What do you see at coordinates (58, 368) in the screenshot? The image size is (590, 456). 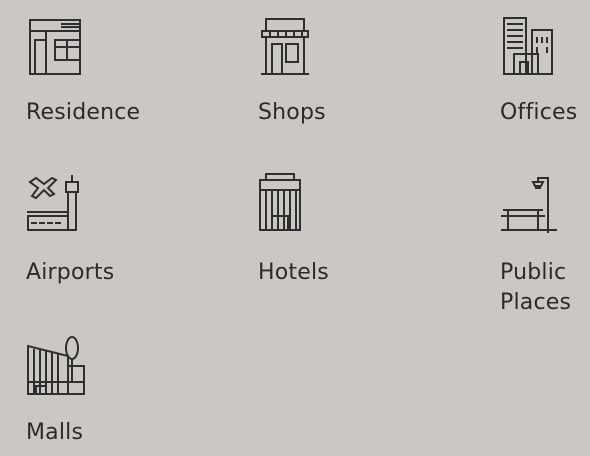 I see `mall-icon` at bounding box center [58, 368].